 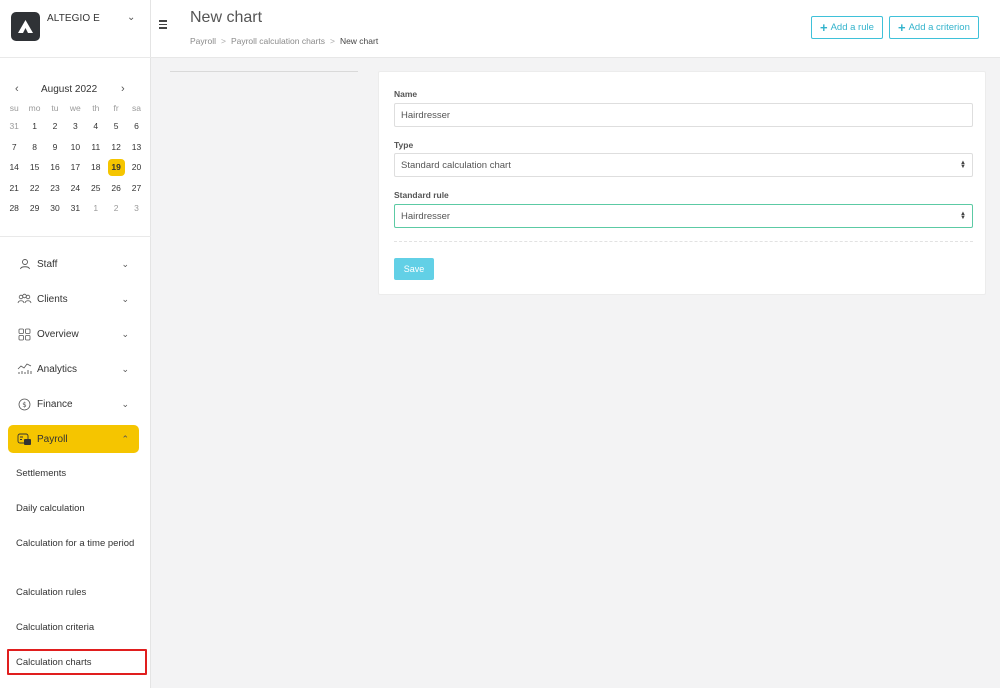 I want to click on calendar-day: 24, so click(x=75, y=188).